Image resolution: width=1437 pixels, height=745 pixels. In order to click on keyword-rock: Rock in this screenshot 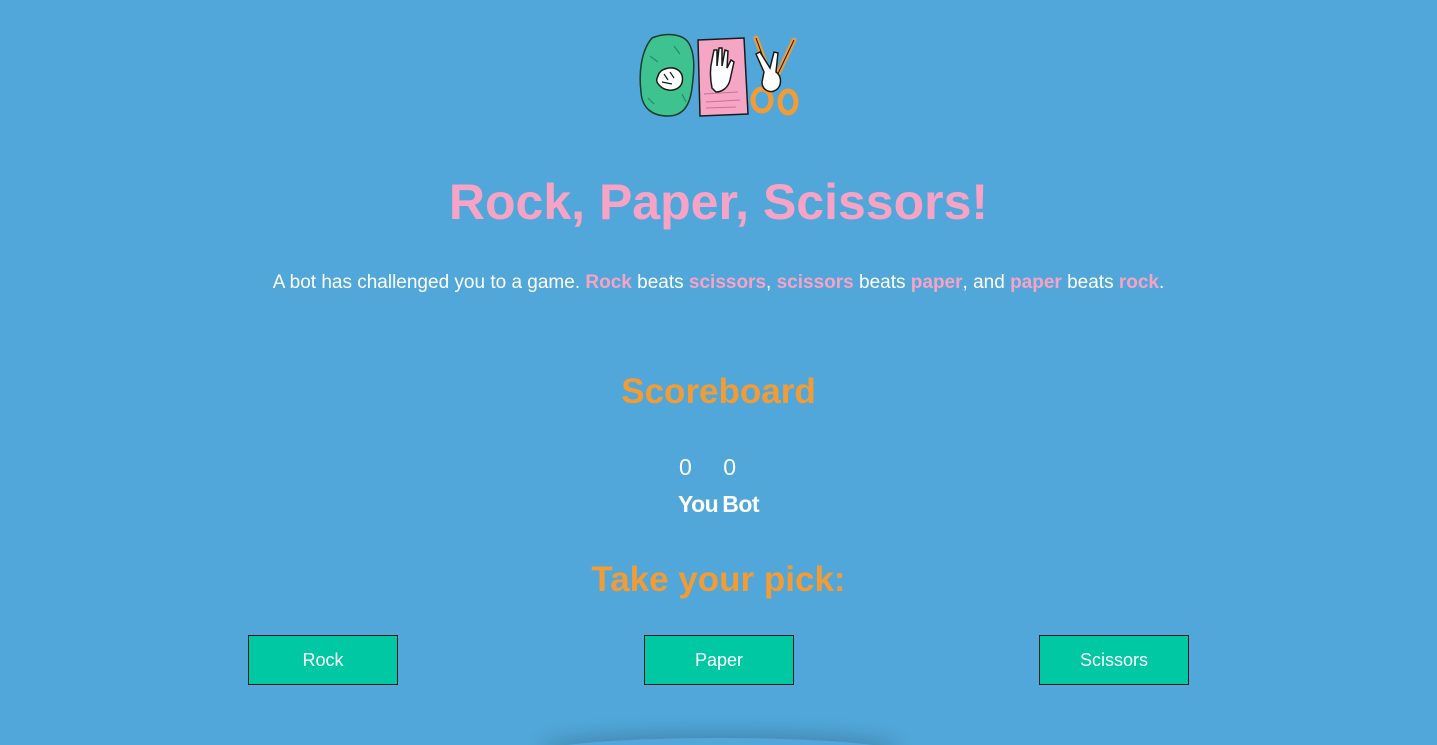, I will do `click(608, 282)`.